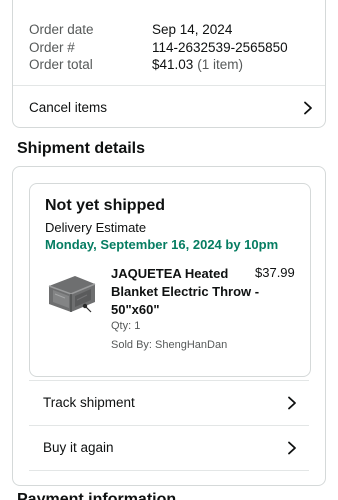 This screenshot has height=500, width=338. Describe the element at coordinates (169, 345) in the screenshot. I see `product-seller: Sold By: ShengHanDan` at that location.